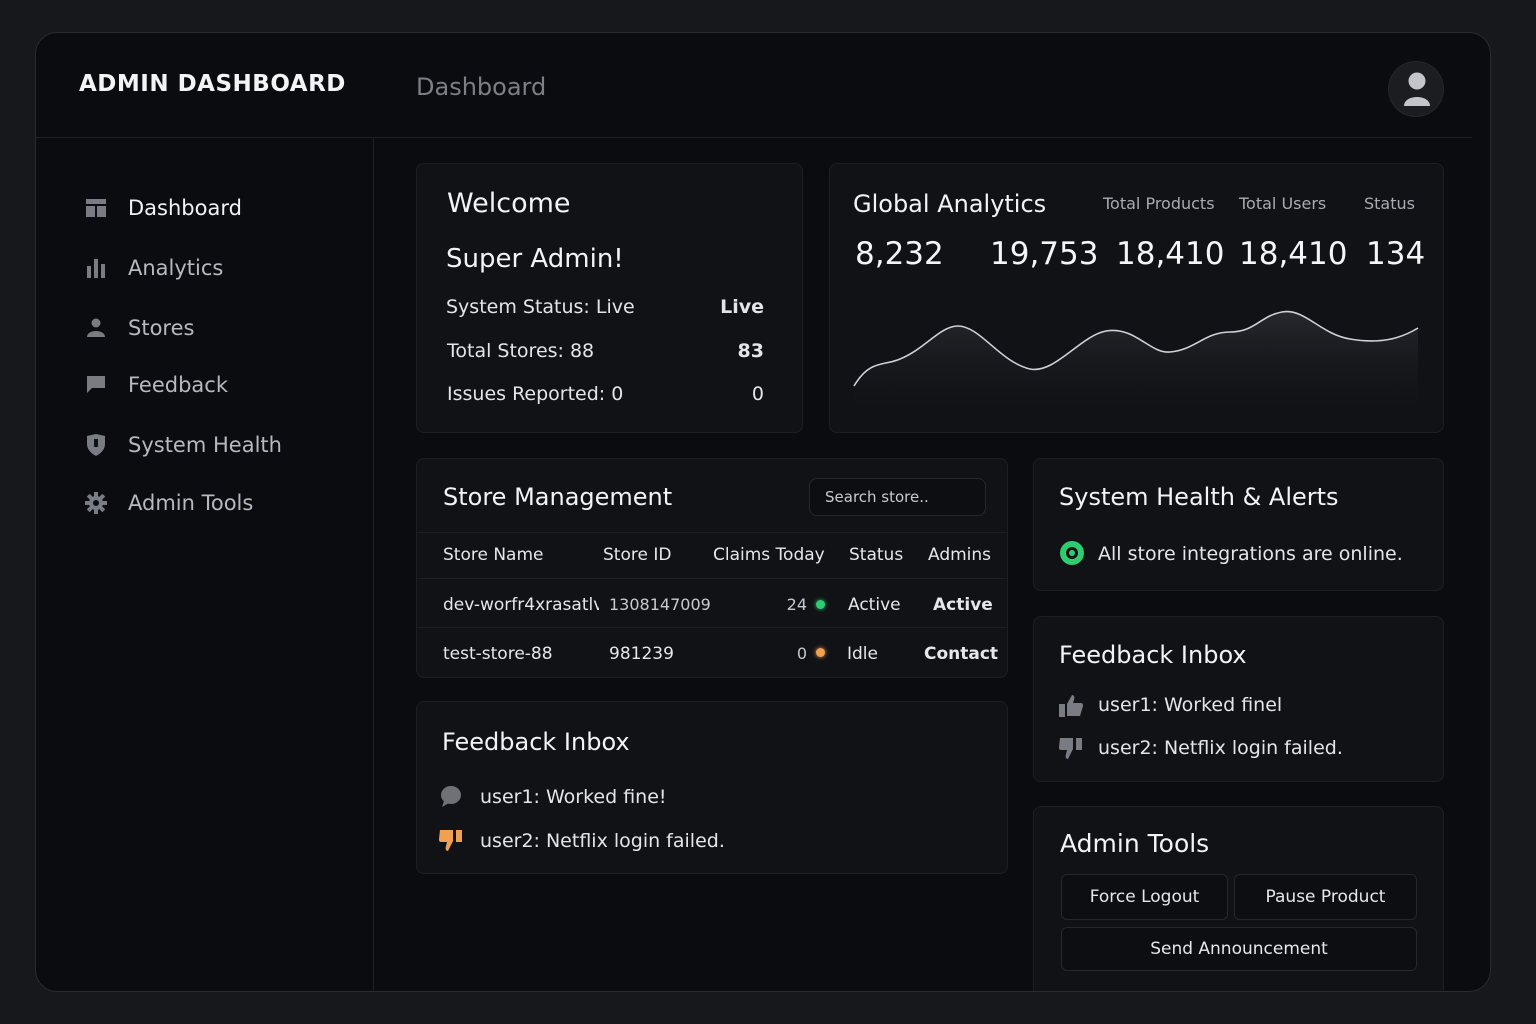 The height and width of the screenshot is (1024, 1536). Describe the element at coordinates (573, 797) in the screenshot. I see `feedback-item: user1: Worked fine!` at that location.